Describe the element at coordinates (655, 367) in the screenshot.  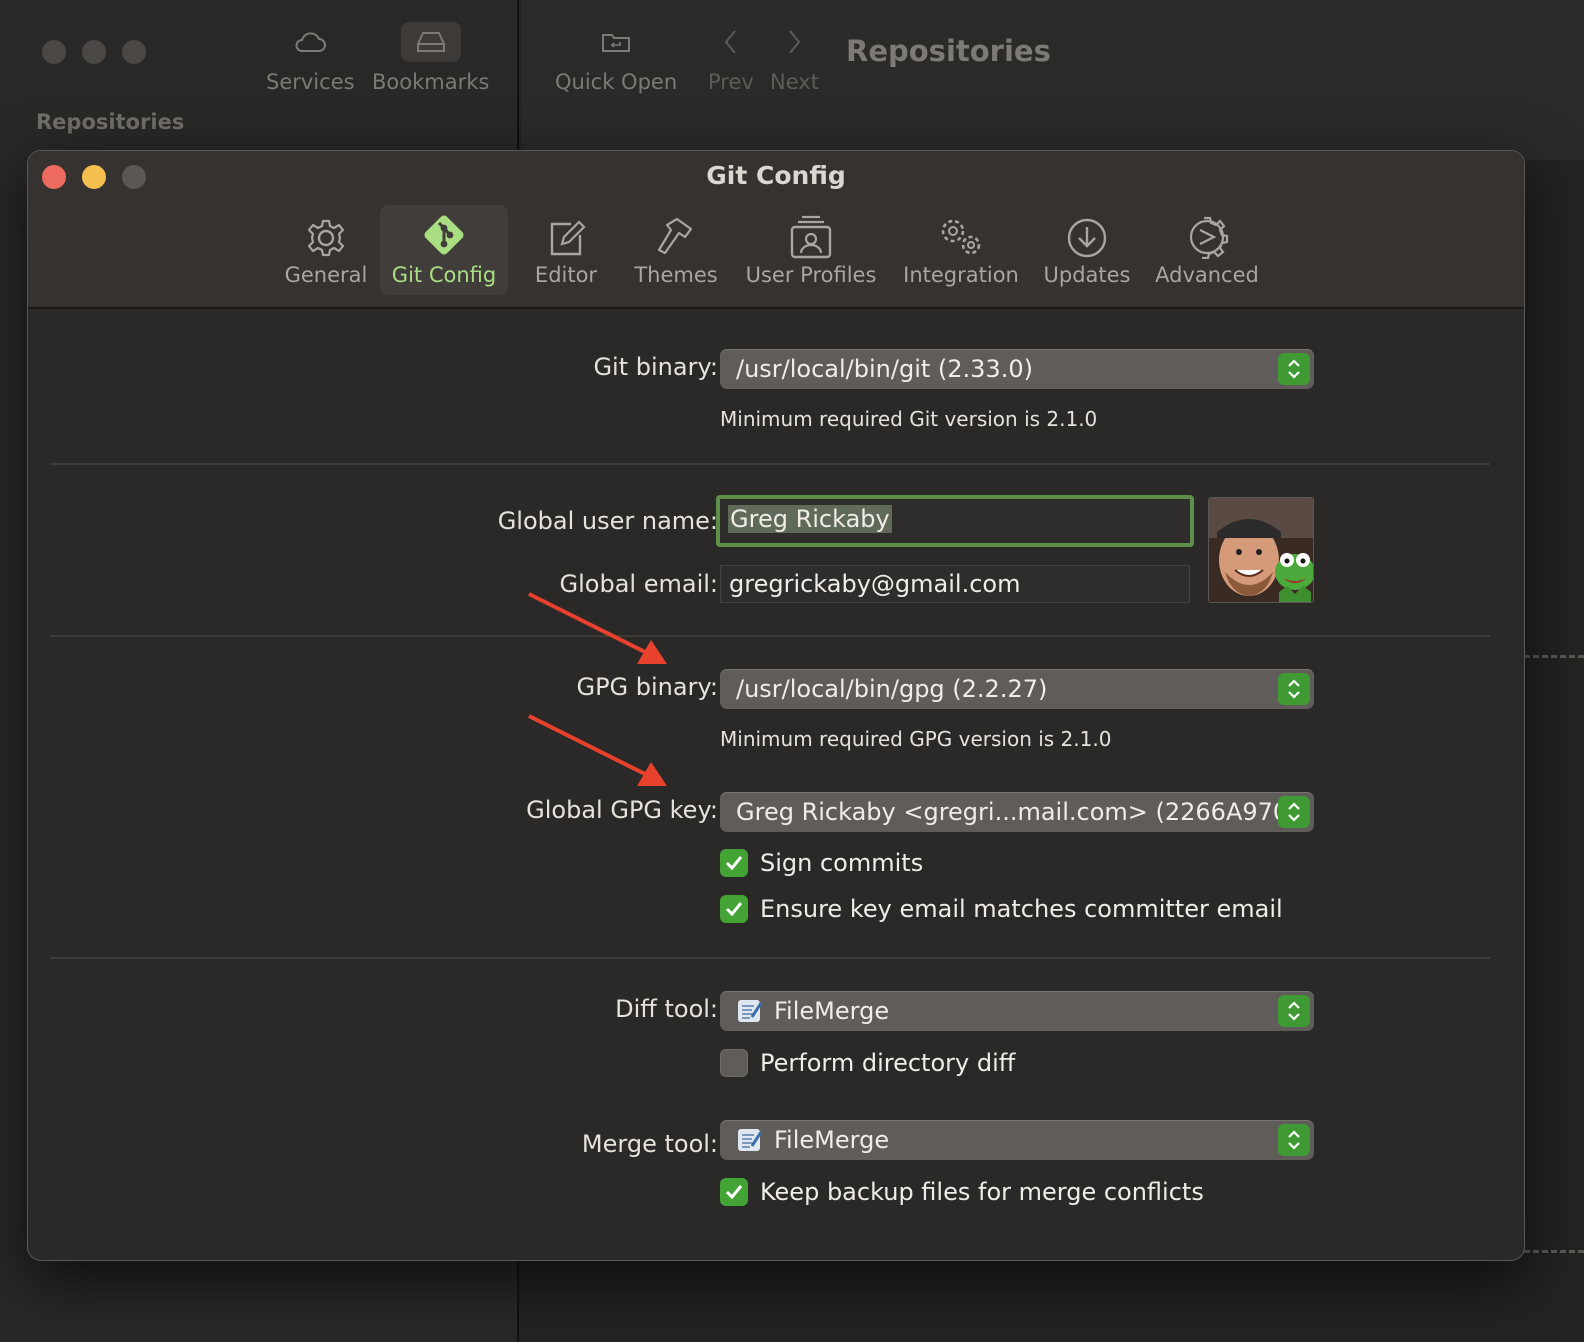
I see `git-binary-label: Git binary:` at that location.